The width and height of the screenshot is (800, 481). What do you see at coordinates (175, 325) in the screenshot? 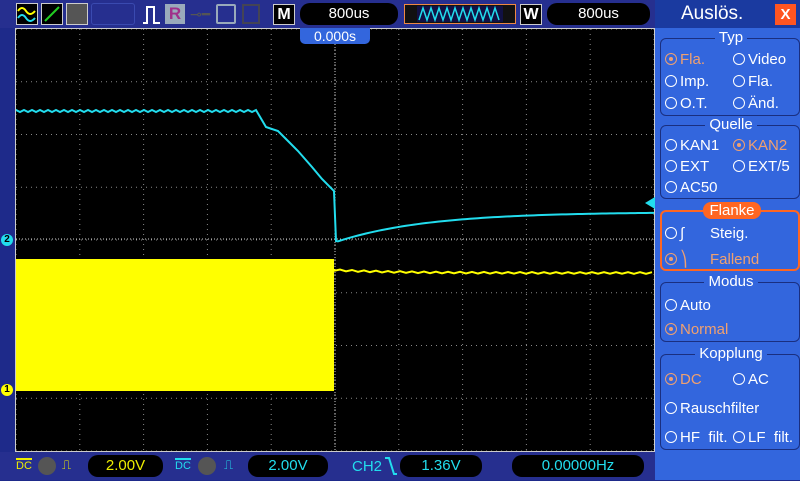
I see `ch1-trace-noise-band` at bounding box center [175, 325].